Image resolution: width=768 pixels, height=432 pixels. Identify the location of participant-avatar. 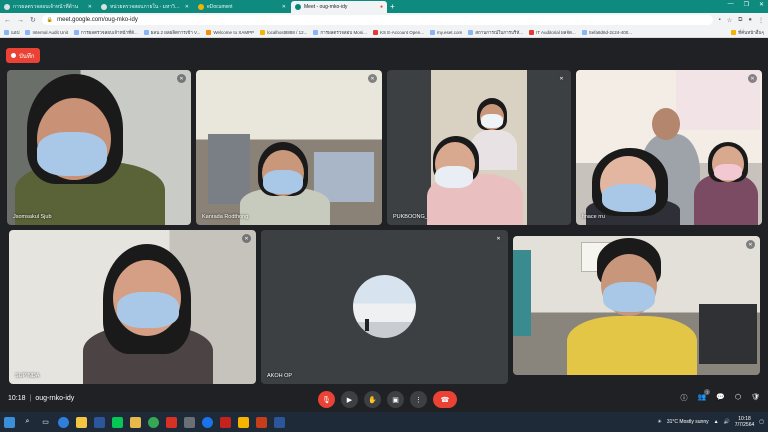
(384, 306).